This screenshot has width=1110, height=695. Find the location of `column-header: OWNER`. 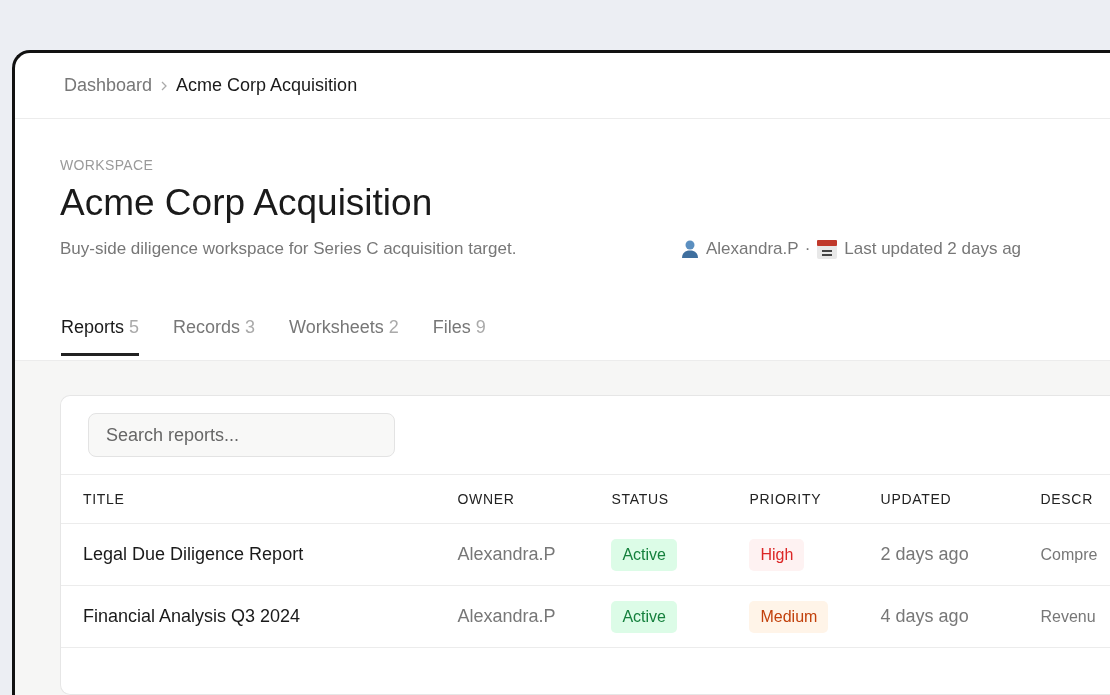

column-header: OWNER is located at coordinates (486, 499).